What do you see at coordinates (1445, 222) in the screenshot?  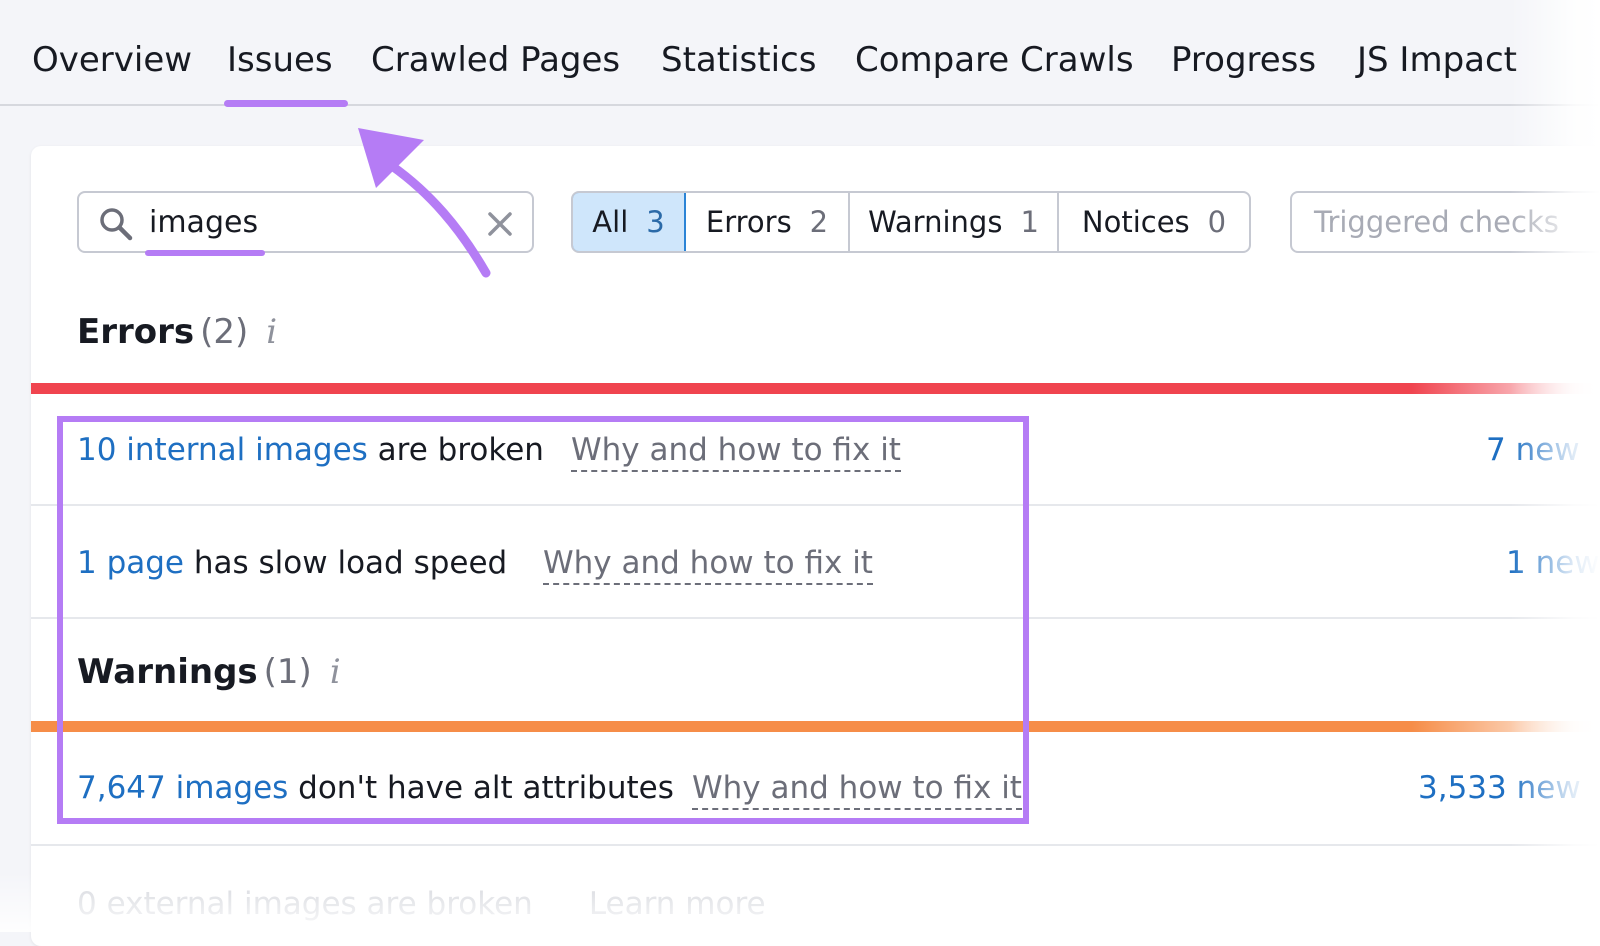 I see `triggered-checks-select: Triggered checks` at bounding box center [1445, 222].